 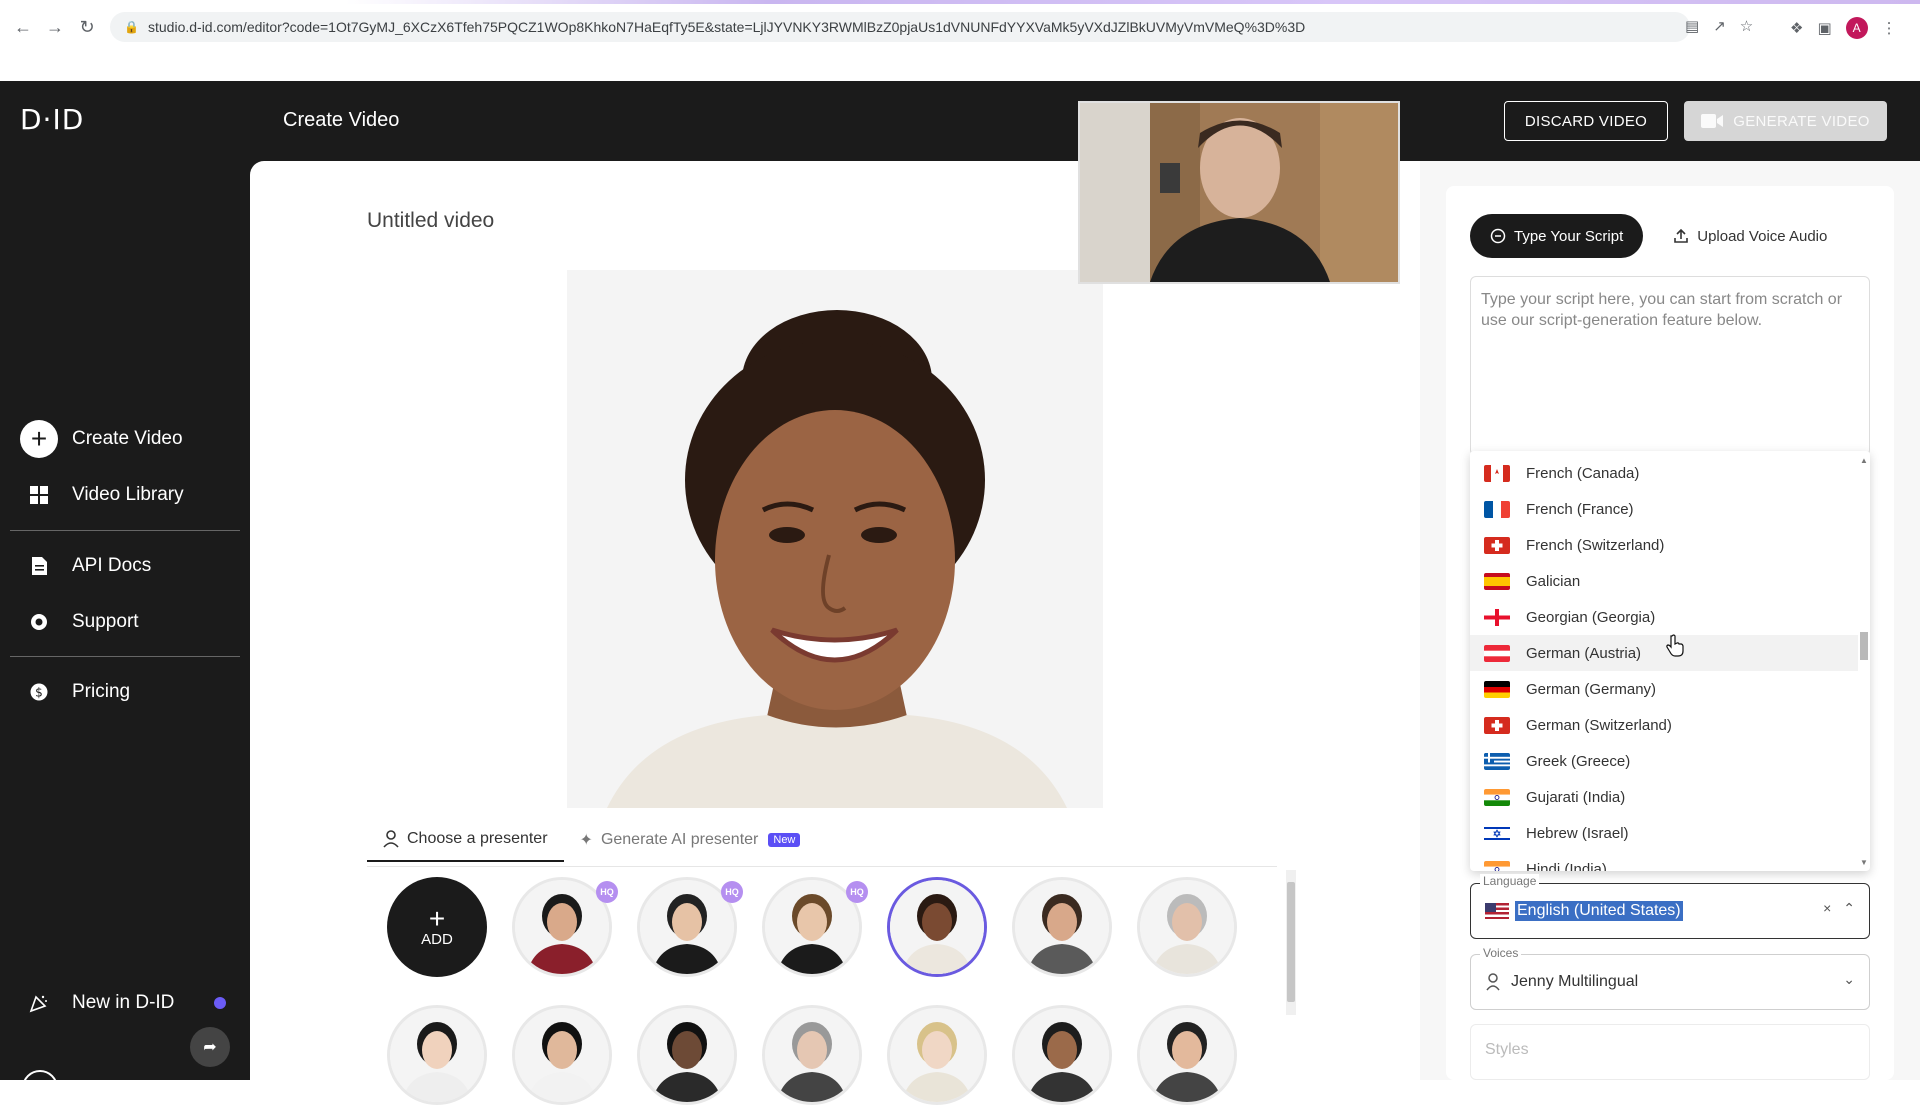 I want to click on discard-video-button: DISCARD VIDEO, so click(x=1586, y=121).